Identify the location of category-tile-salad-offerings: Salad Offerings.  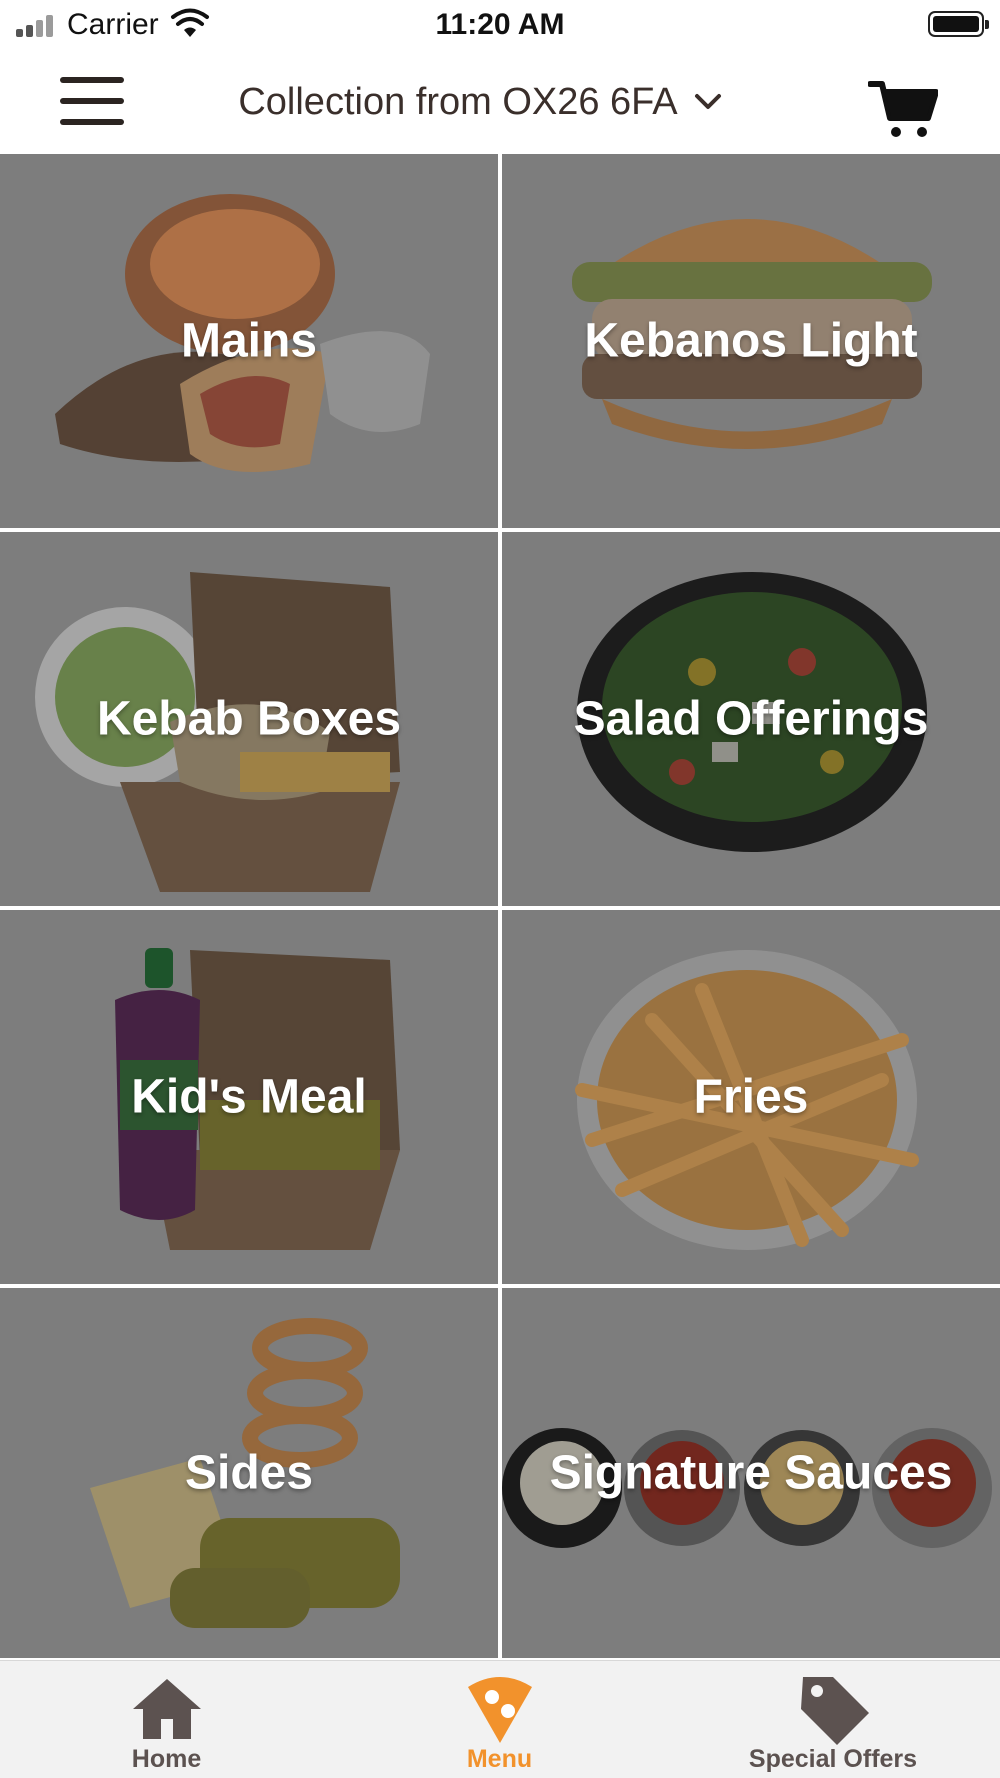
(751, 719).